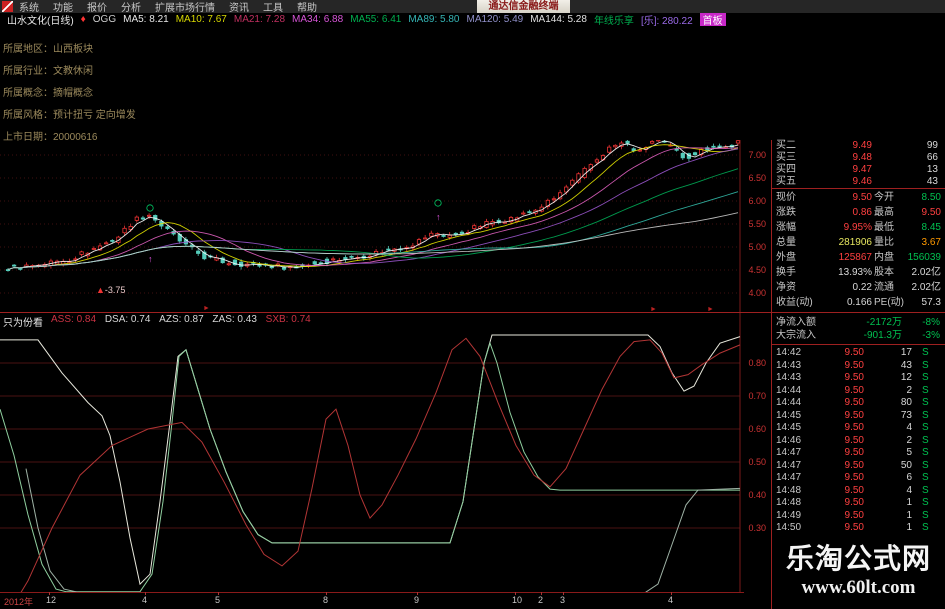  I want to click on tick-time: 14:47, so click(789, 477).